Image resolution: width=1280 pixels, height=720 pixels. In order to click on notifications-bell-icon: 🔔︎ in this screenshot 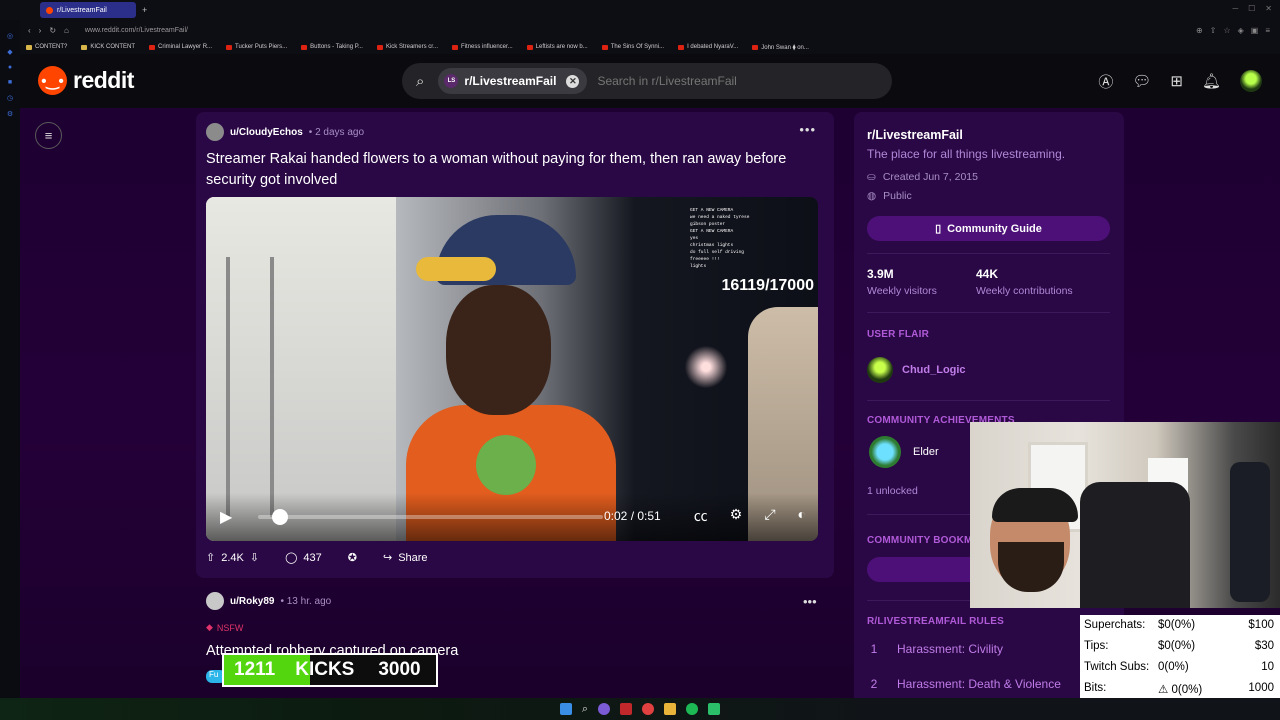, I will do `click(1211, 81)`.